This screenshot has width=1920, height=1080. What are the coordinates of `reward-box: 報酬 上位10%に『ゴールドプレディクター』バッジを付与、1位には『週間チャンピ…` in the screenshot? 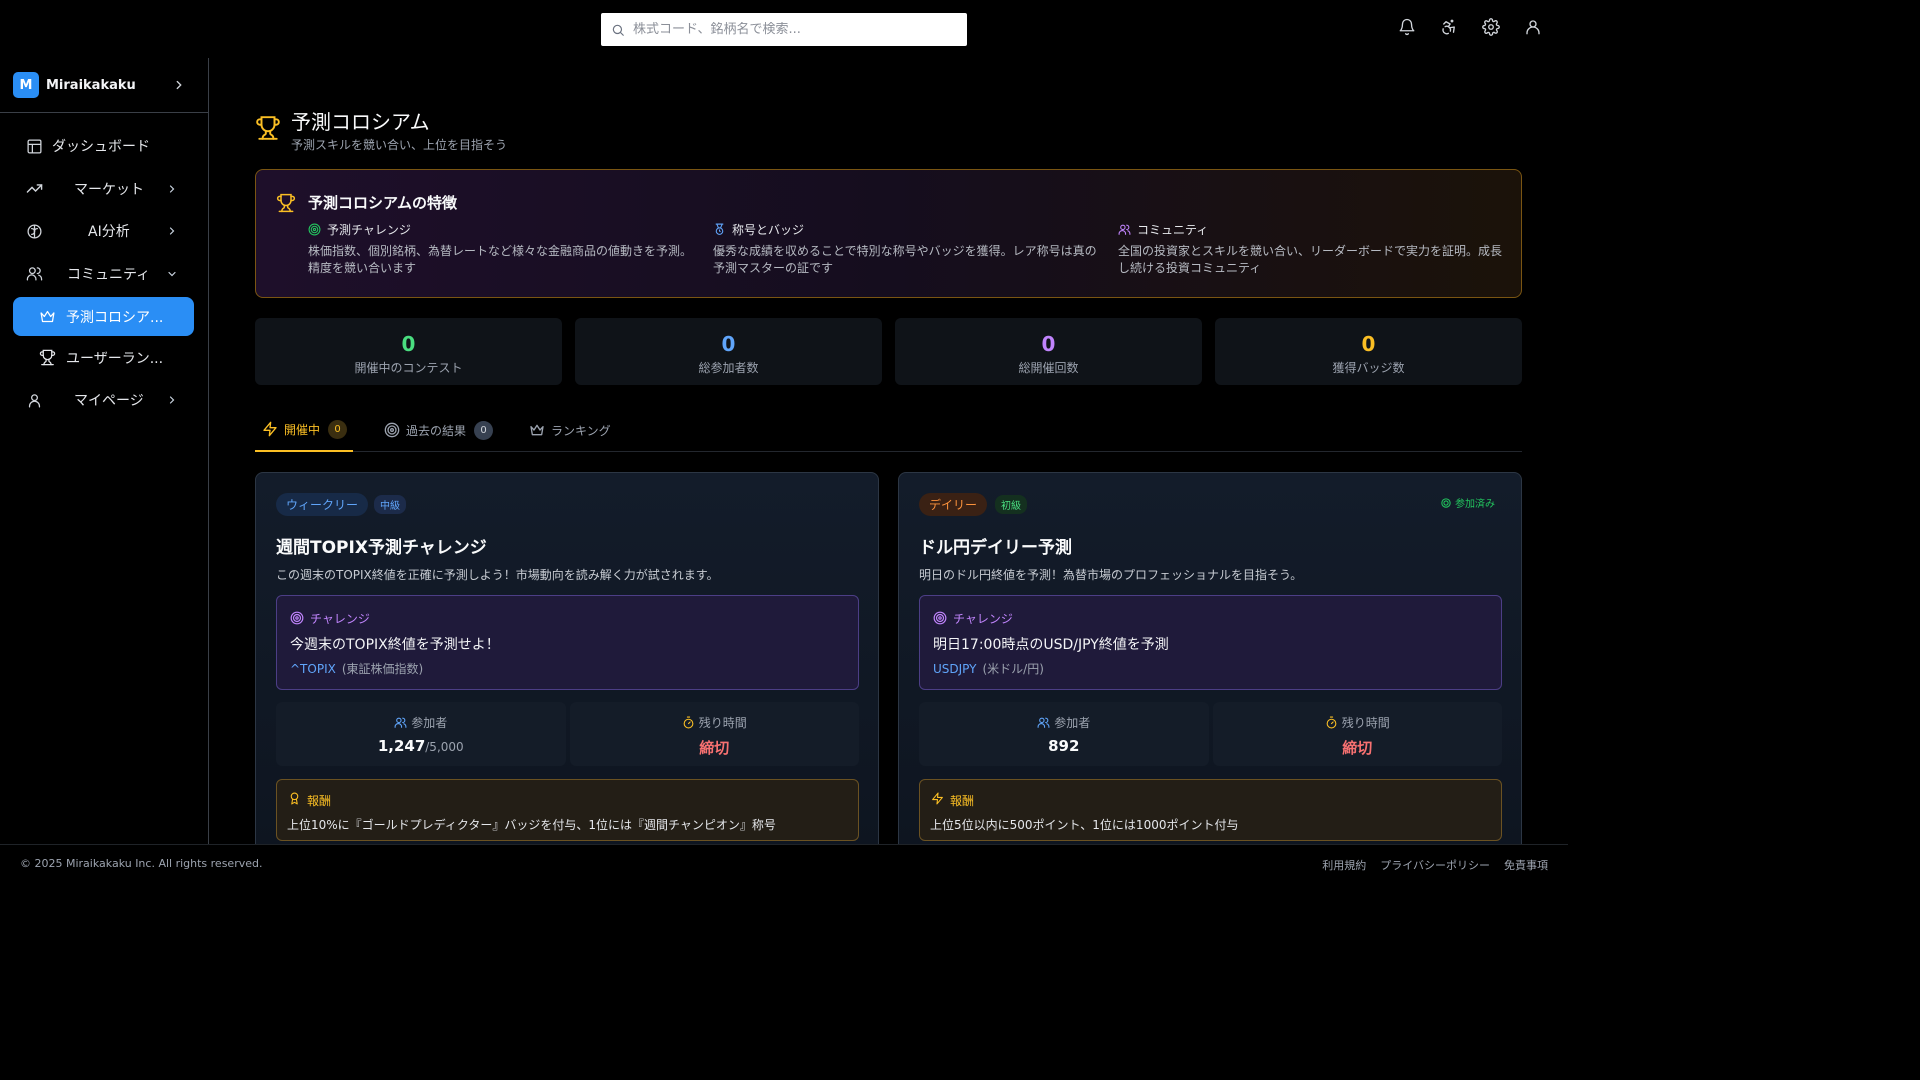 It's located at (567, 810).